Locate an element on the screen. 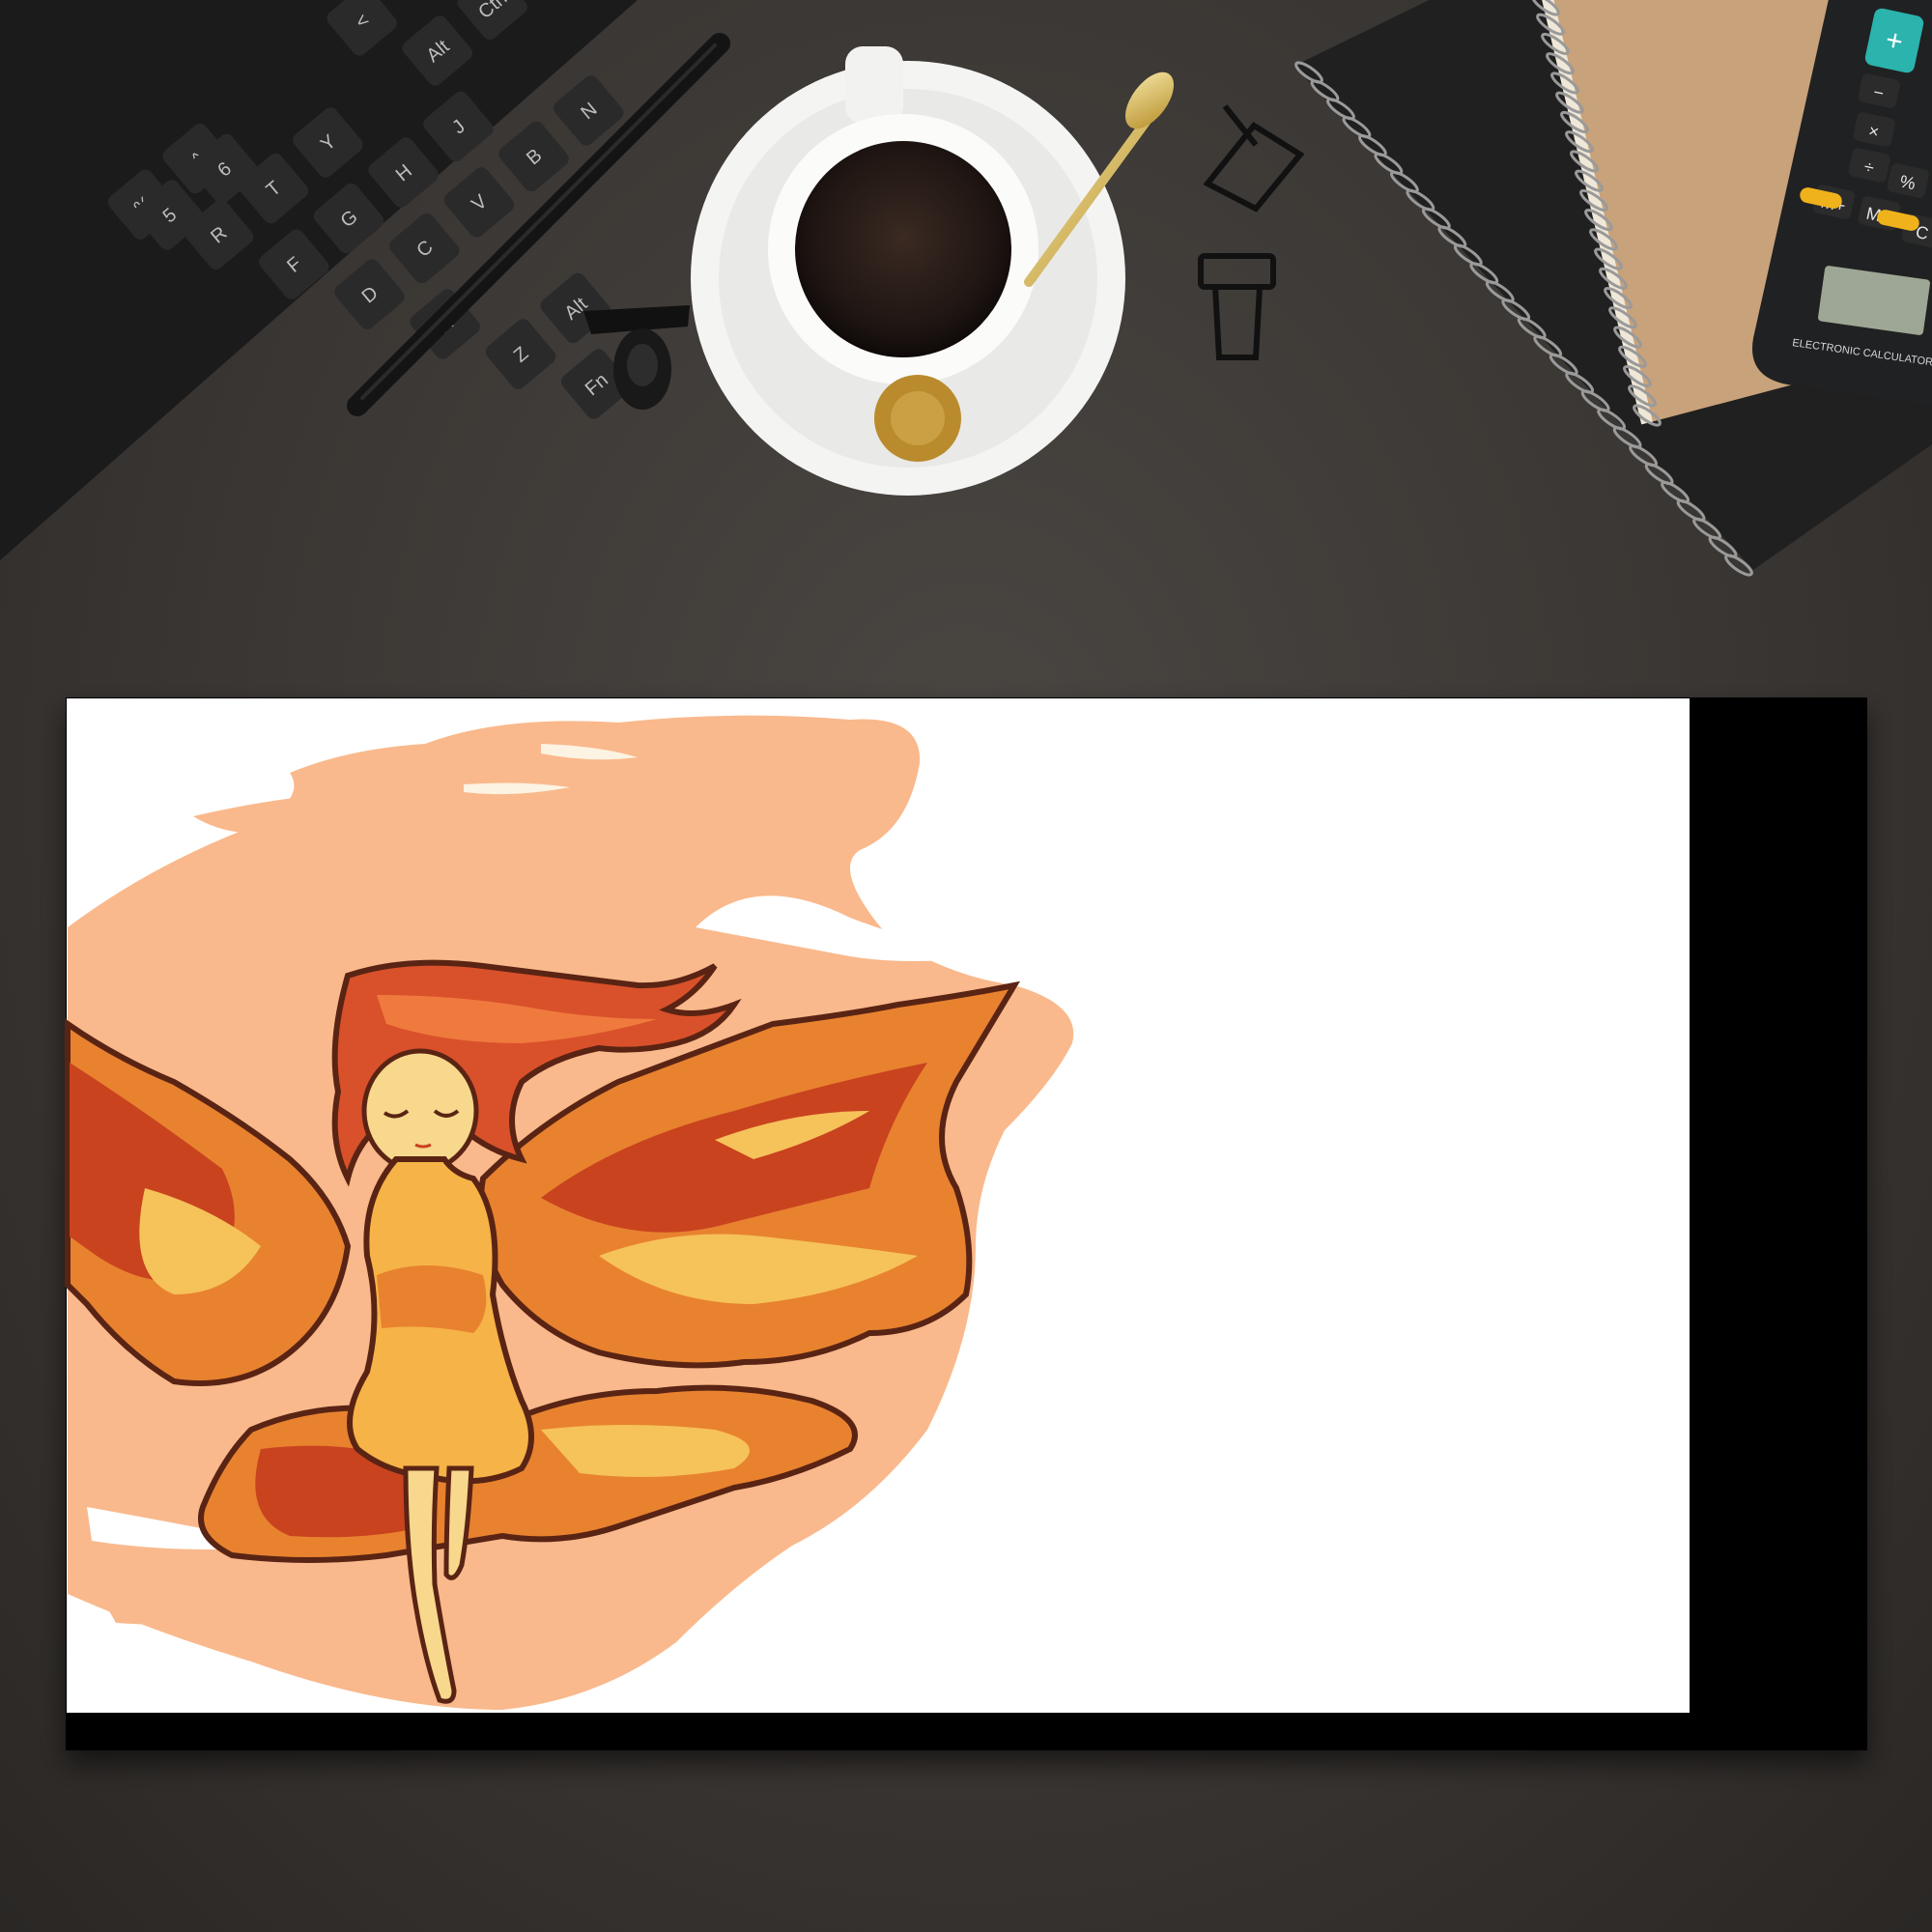 The width and height of the screenshot is (1932, 1932). face is located at coordinates (420, 1111).